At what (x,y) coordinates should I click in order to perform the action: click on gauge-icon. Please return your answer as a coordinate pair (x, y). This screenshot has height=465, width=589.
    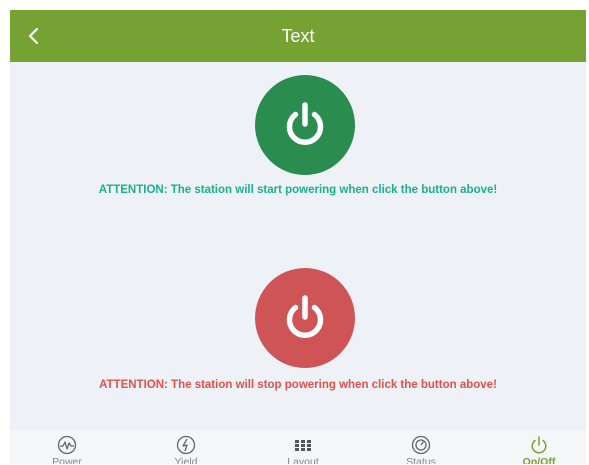
    Looking at the image, I should click on (421, 445).